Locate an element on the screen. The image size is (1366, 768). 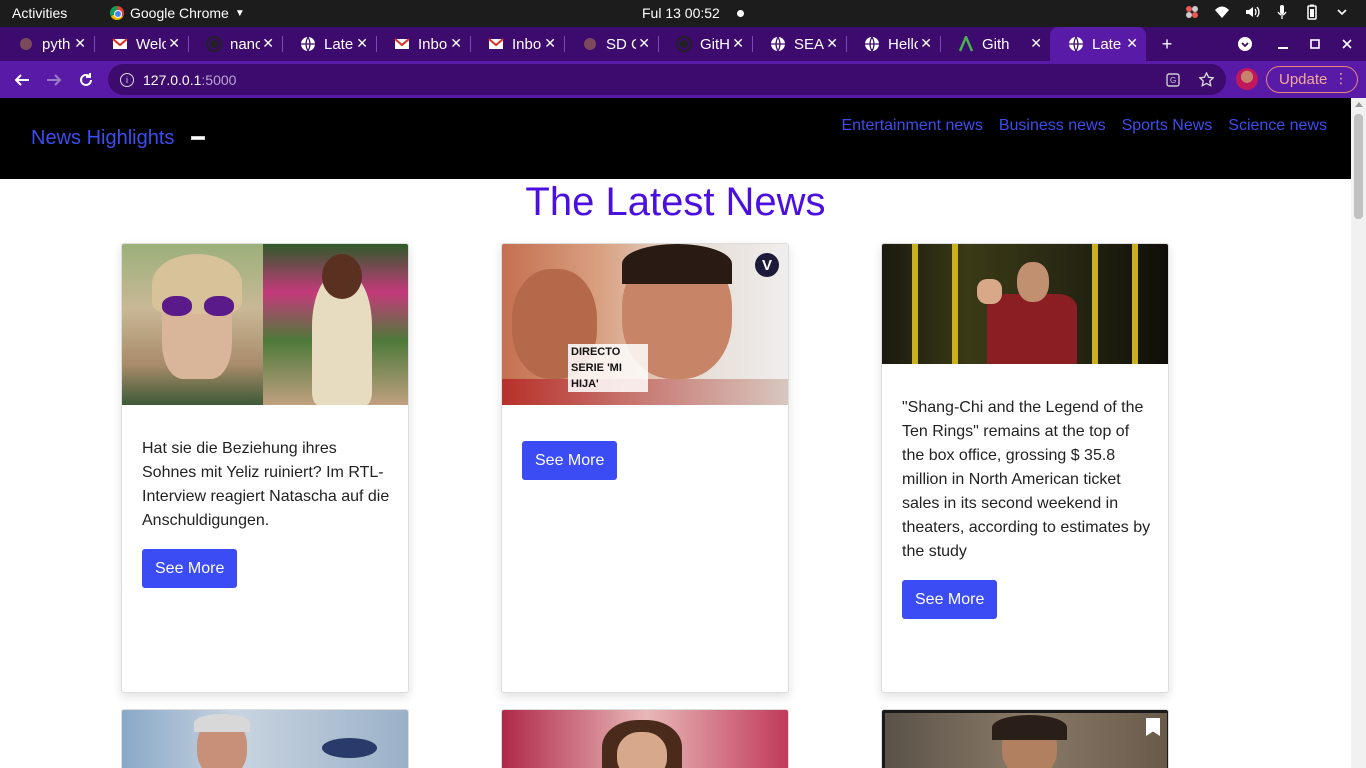
browser-tab: SEAI✕ is located at coordinates (799, 44).